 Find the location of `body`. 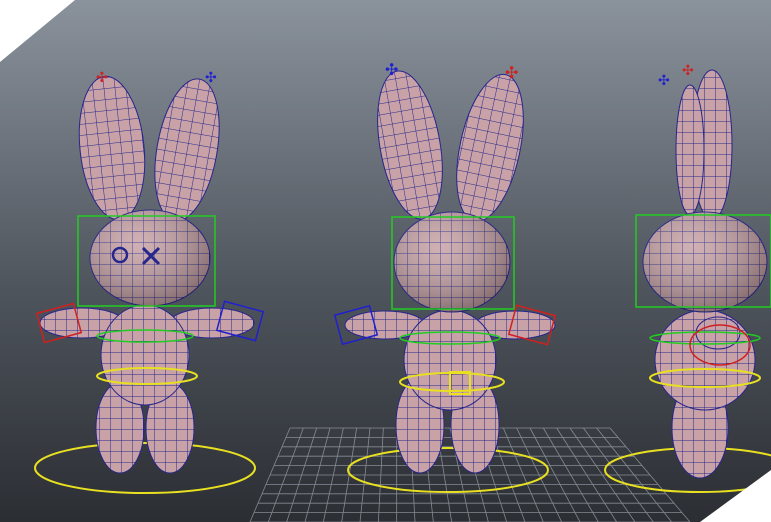

body is located at coordinates (145, 355).